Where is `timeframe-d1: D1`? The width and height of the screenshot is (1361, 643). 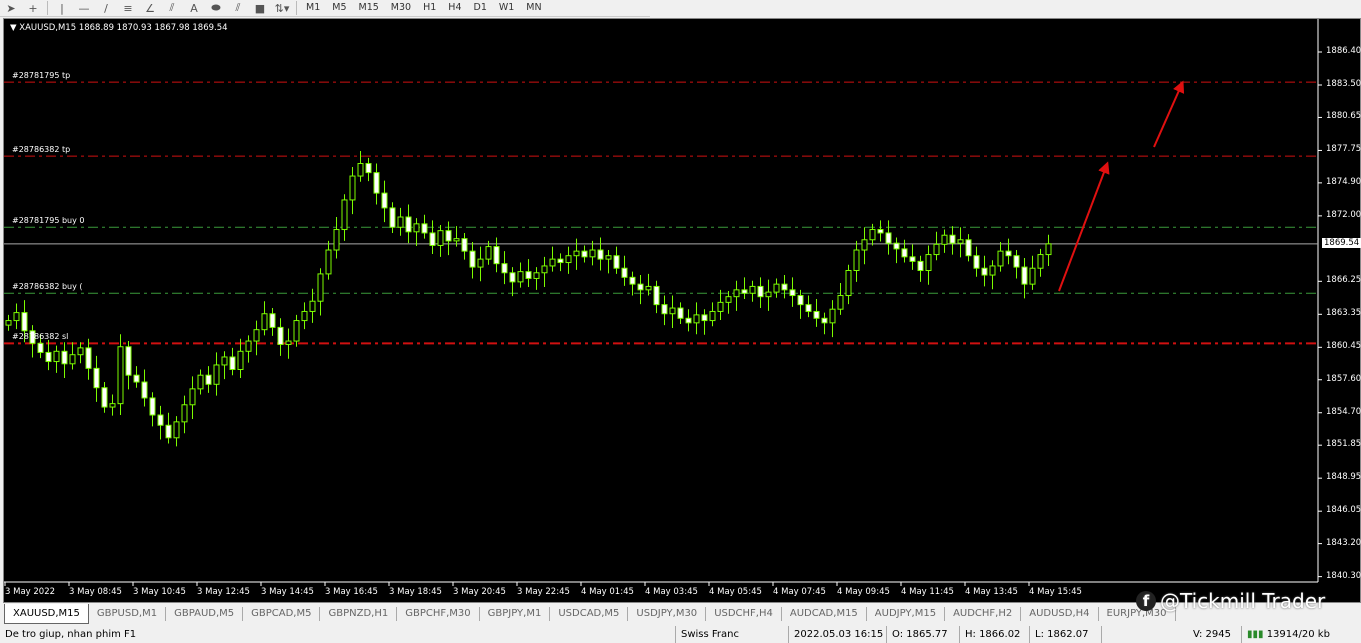
timeframe-d1: D1 is located at coordinates (480, 8).